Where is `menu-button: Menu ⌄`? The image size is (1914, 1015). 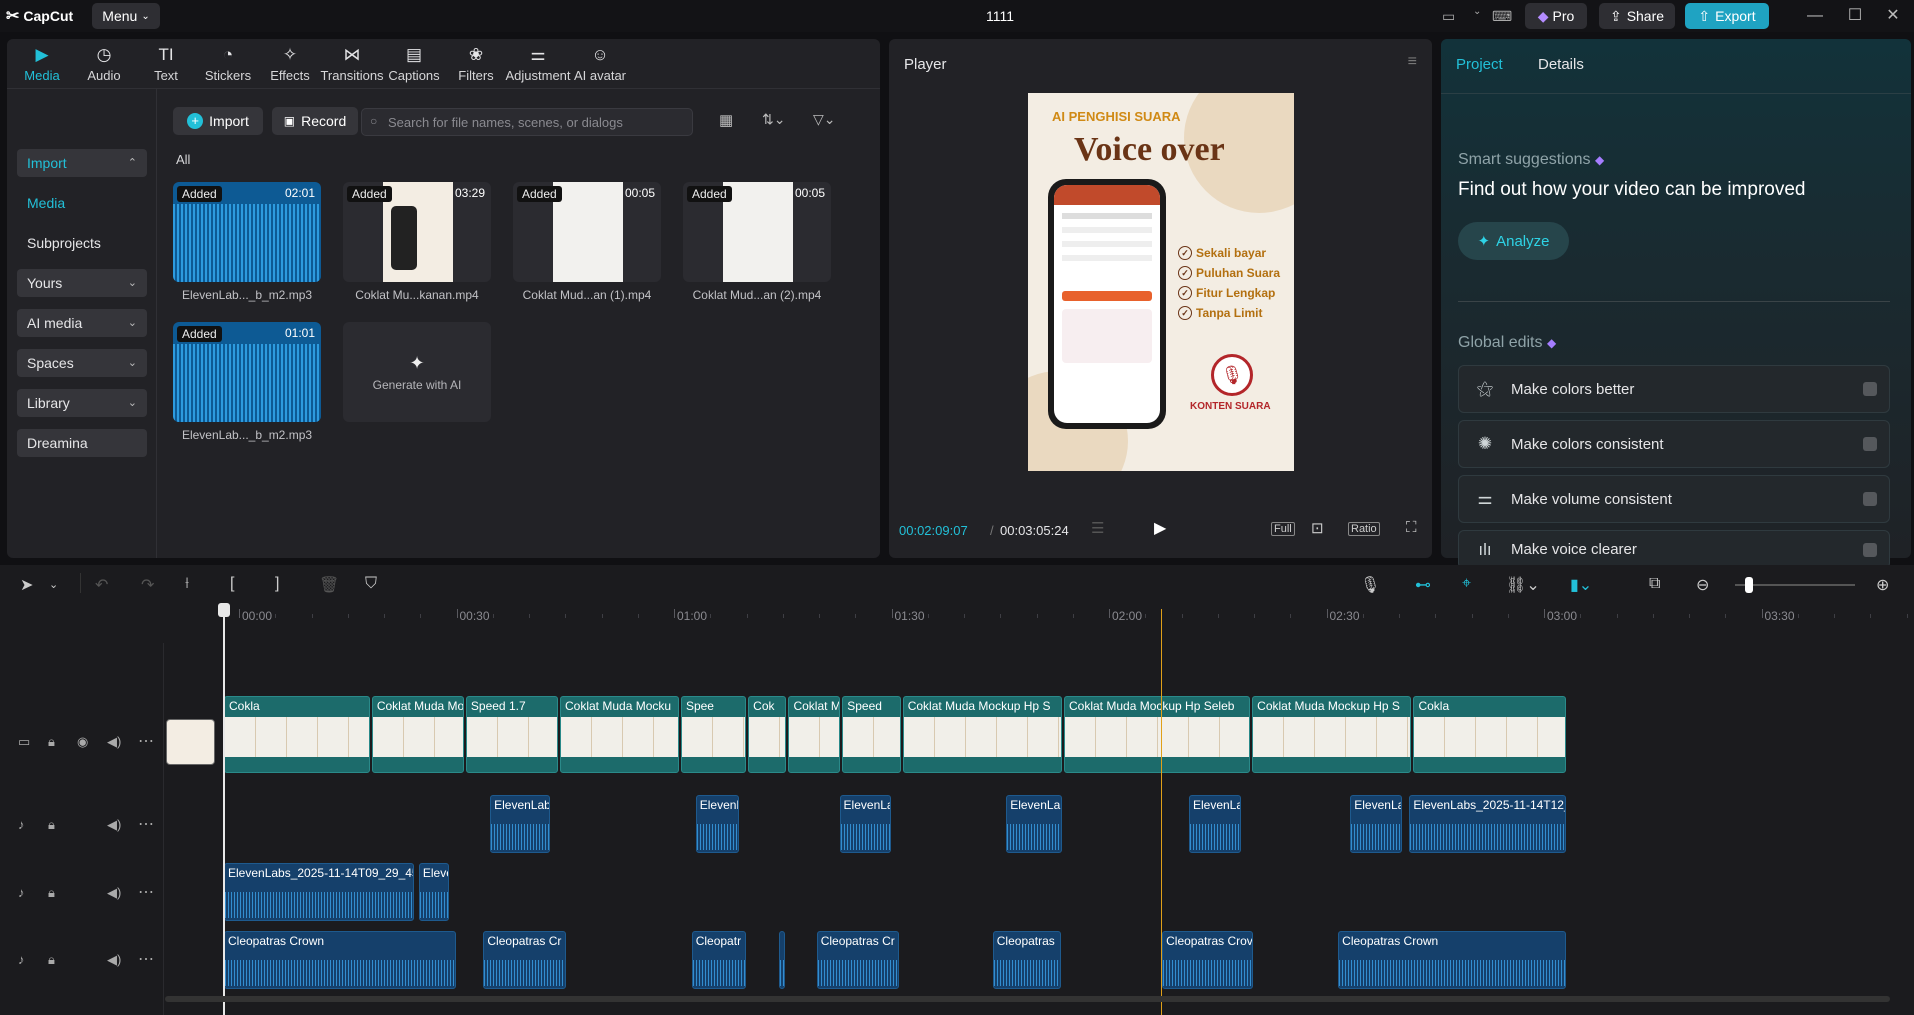
menu-button: Menu ⌄ is located at coordinates (126, 16).